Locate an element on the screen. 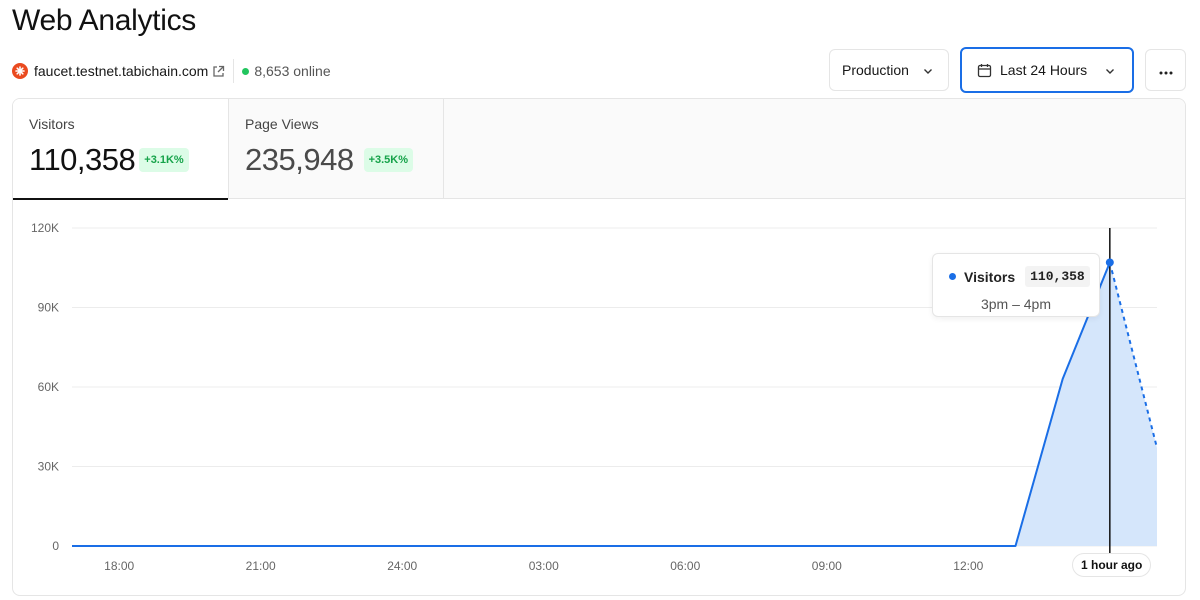 The width and height of the screenshot is (1200, 600). x-tick-label: 21:00 is located at coordinates (261, 566).